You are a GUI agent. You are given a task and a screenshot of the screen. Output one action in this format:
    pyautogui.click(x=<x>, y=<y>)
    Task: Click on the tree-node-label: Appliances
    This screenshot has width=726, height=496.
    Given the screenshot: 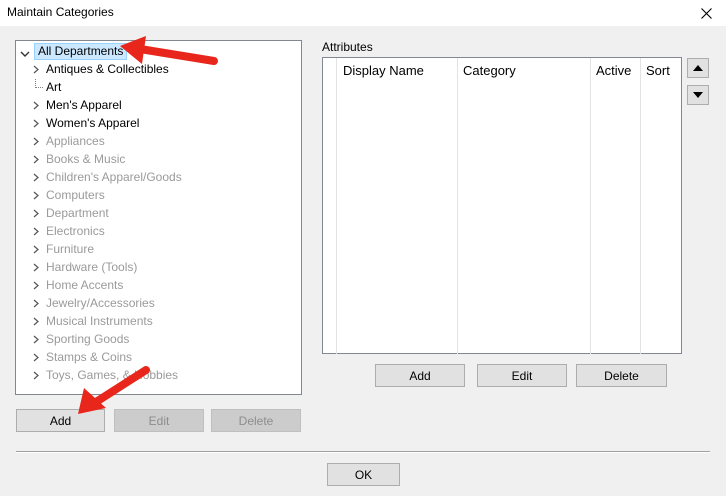 What is the action you would take?
    pyautogui.click(x=75, y=141)
    